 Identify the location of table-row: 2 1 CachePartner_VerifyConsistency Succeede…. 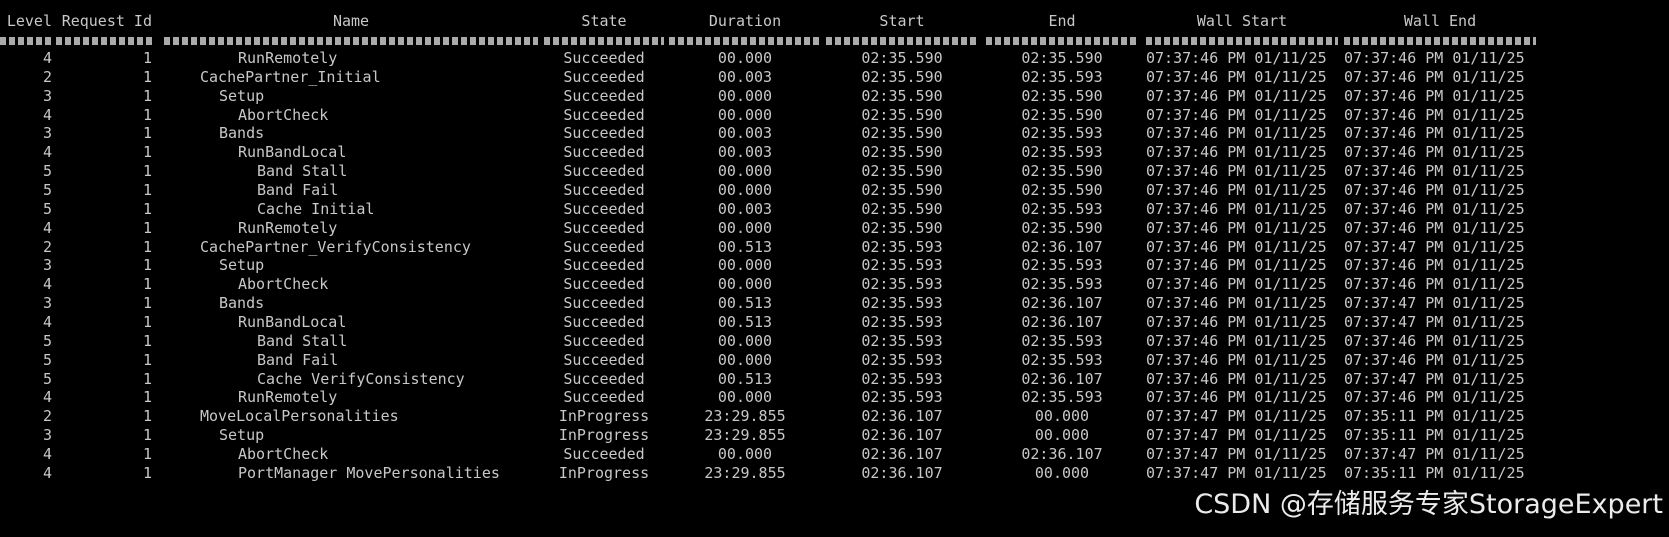
(834, 247).